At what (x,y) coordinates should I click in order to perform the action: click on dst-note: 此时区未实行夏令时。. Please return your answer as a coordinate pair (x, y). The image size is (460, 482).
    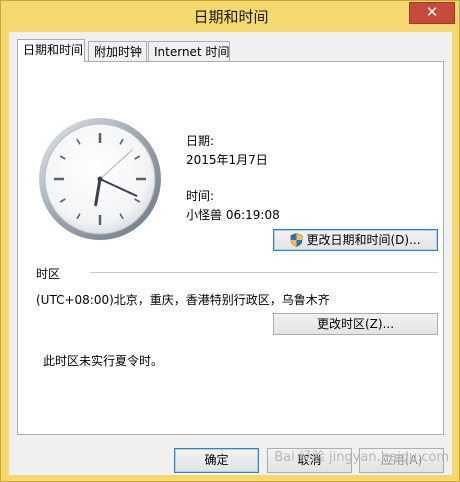
    Looking at the image, I should click on (103, 361).